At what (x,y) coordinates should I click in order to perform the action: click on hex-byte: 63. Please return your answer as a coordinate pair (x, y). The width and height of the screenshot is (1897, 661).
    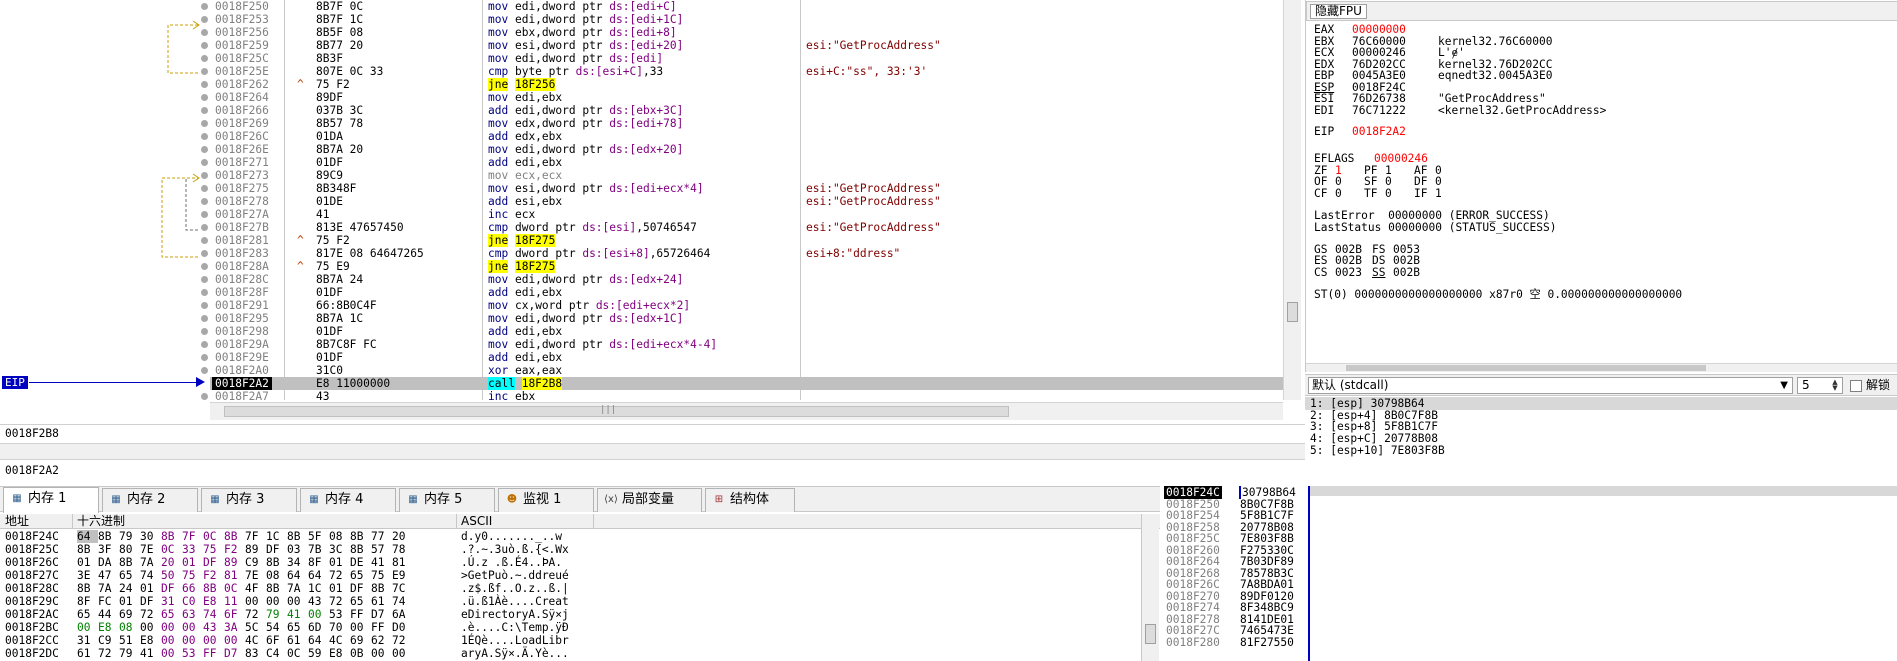
    Looking at the image, I should click on (192, 614).